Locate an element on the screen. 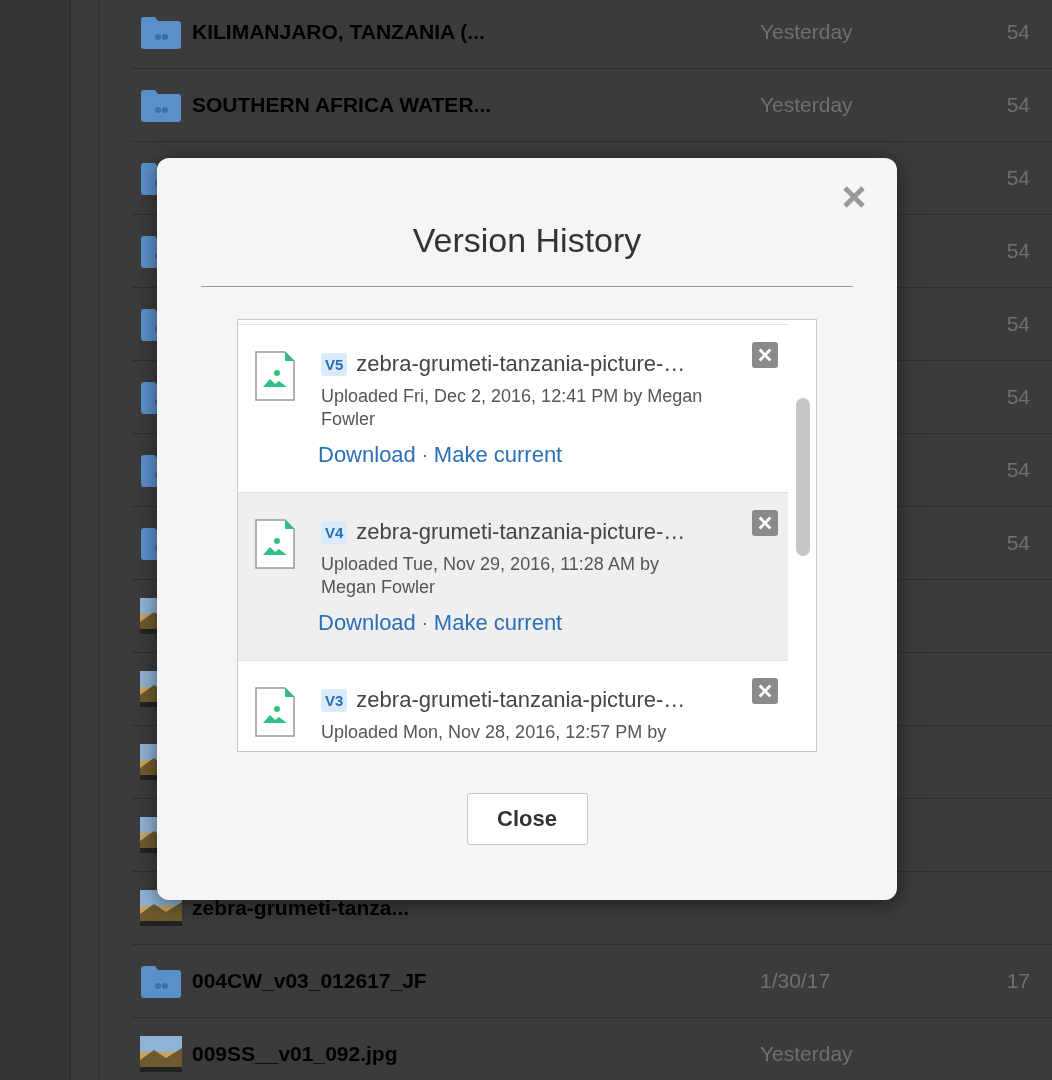 Image resolution: width=1052 pixels, height=1080 pixels. upload-info: Uploaded Fri, Dec 2, 2016, 12:41 PM by Megan Fowler is located at coordinates (512, 408).